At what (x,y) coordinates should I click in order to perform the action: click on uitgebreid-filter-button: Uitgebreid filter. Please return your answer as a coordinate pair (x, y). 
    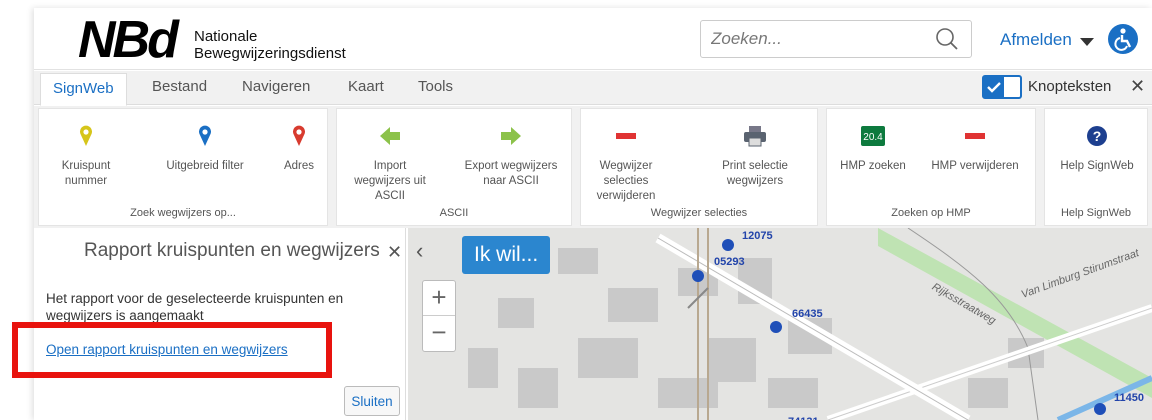
    Looking at the image, I should click on (205, 149).